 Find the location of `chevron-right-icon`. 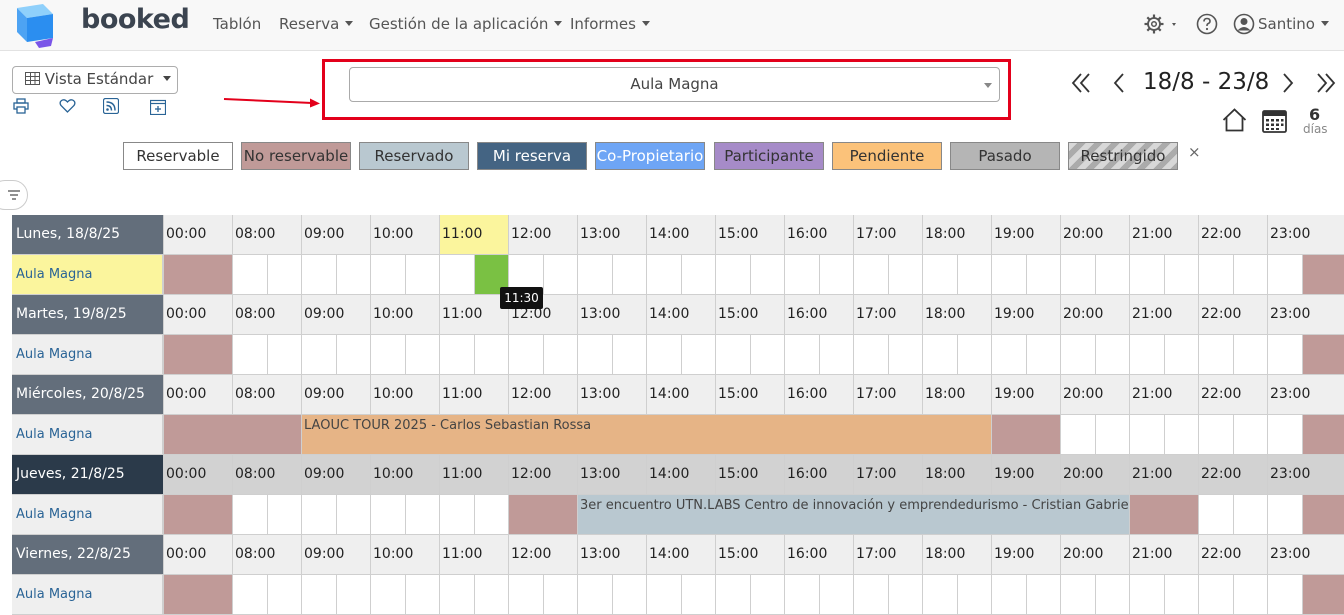

chevron-right-icon is located at coordinates (1288, 83).